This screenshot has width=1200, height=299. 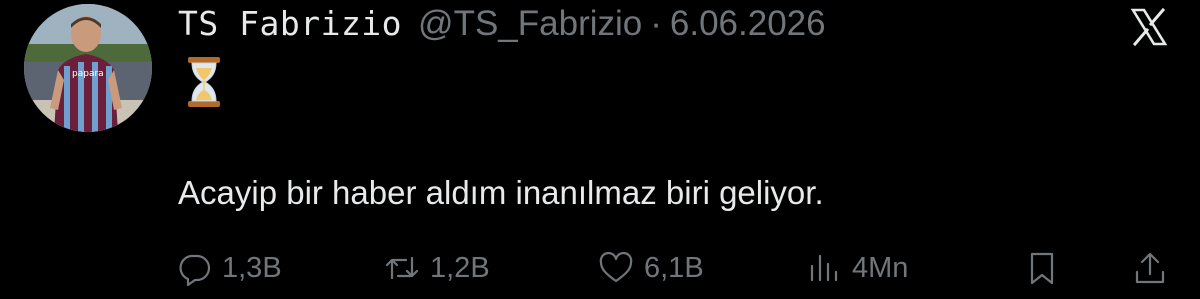 What do you see at coordinates (674, 267) in the screenshot?
I see `like-count: 6,1B` at bounding box center [674, 267].